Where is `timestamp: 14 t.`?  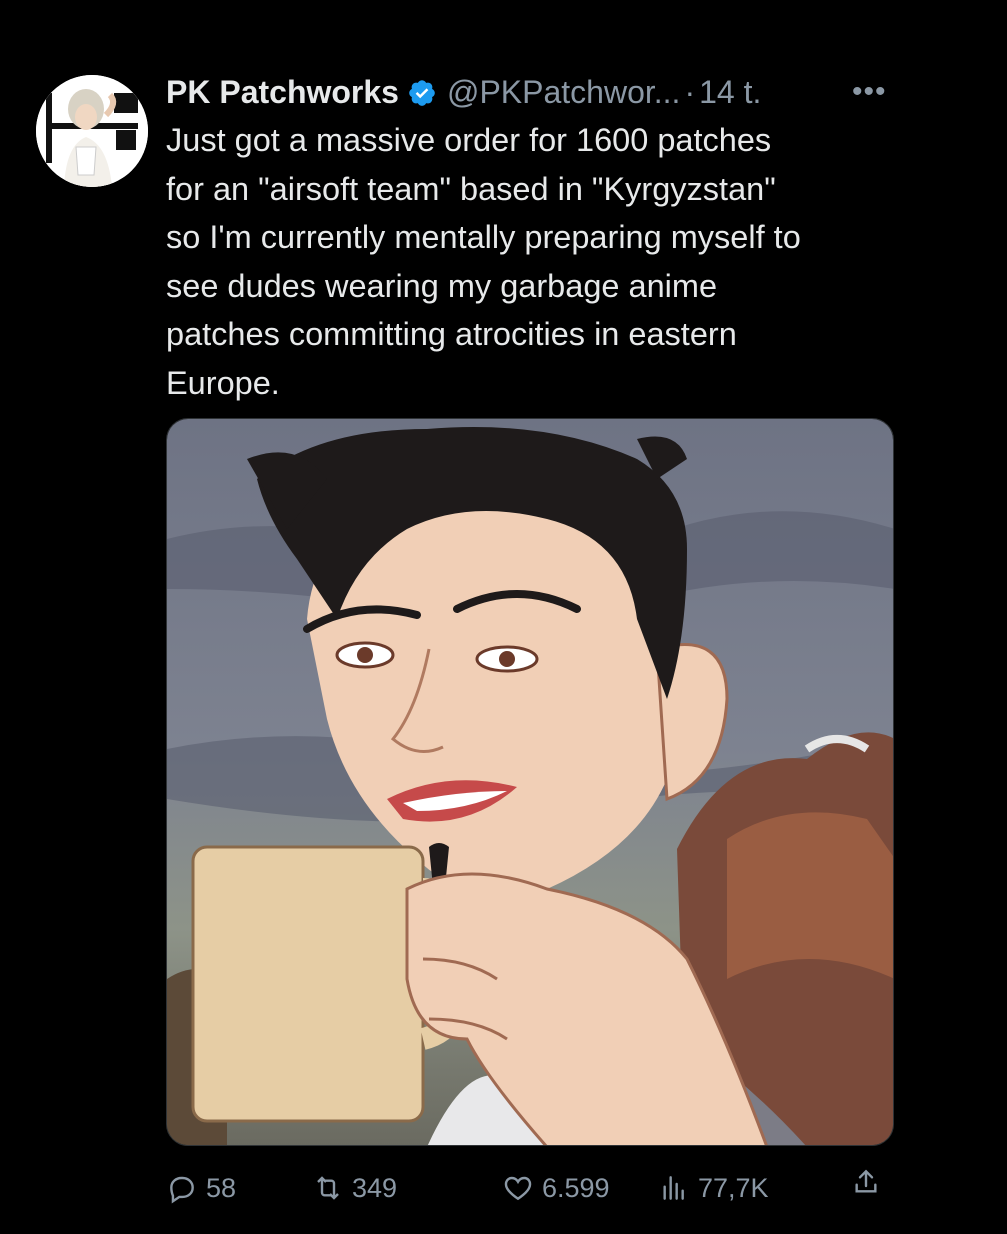 timestamp: 14 t. is located at coordinates (730, 92).